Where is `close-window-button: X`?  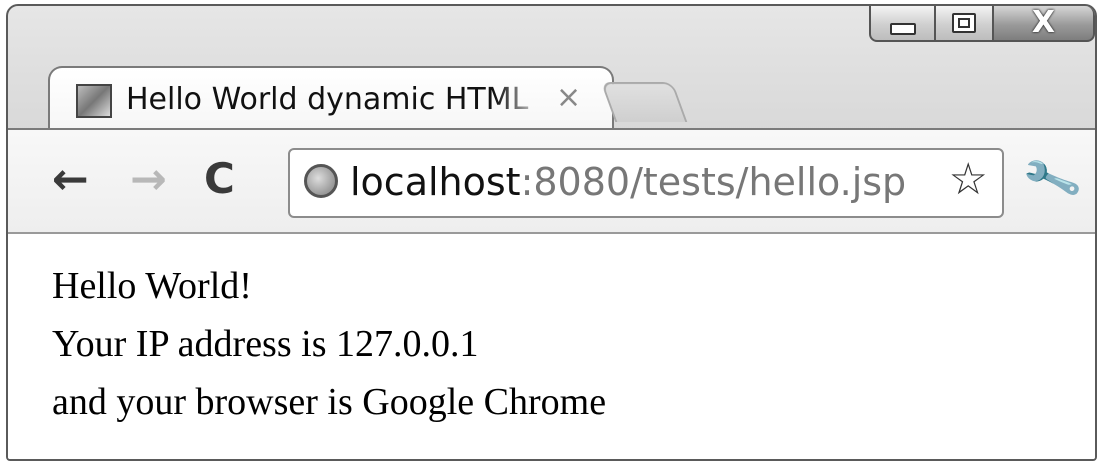 close-window-button: X is located at coordinates (1044, 23).